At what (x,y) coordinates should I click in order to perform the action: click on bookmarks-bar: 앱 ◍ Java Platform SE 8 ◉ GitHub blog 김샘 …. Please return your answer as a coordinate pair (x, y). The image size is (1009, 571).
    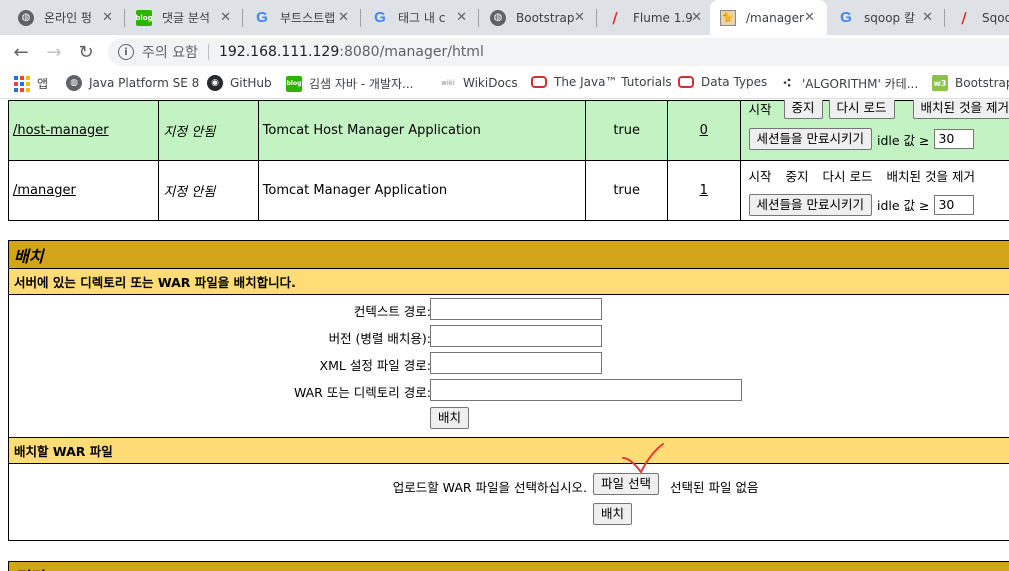
    Looking at the image, I should click on (504, 84).